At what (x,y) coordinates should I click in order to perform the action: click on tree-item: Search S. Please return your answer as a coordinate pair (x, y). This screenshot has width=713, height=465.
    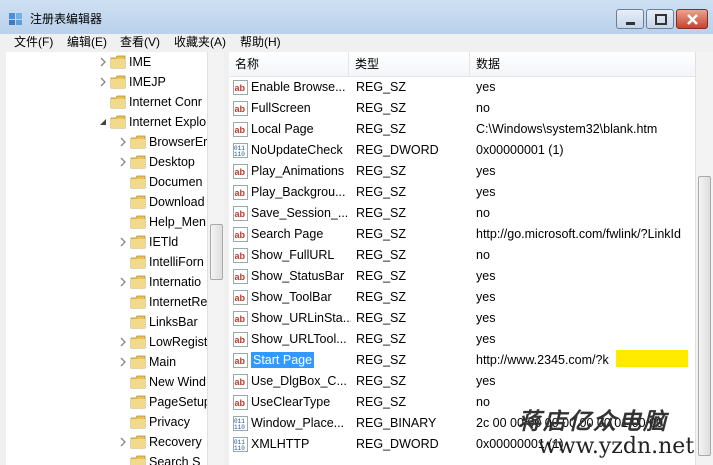
    Looking at the image, I should click on (106, 458).